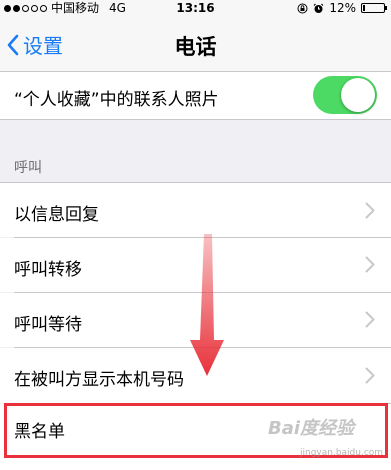 The height and width of the screenshot is (470, 391). I want to click on page-title: 电话, so click(195, 47).